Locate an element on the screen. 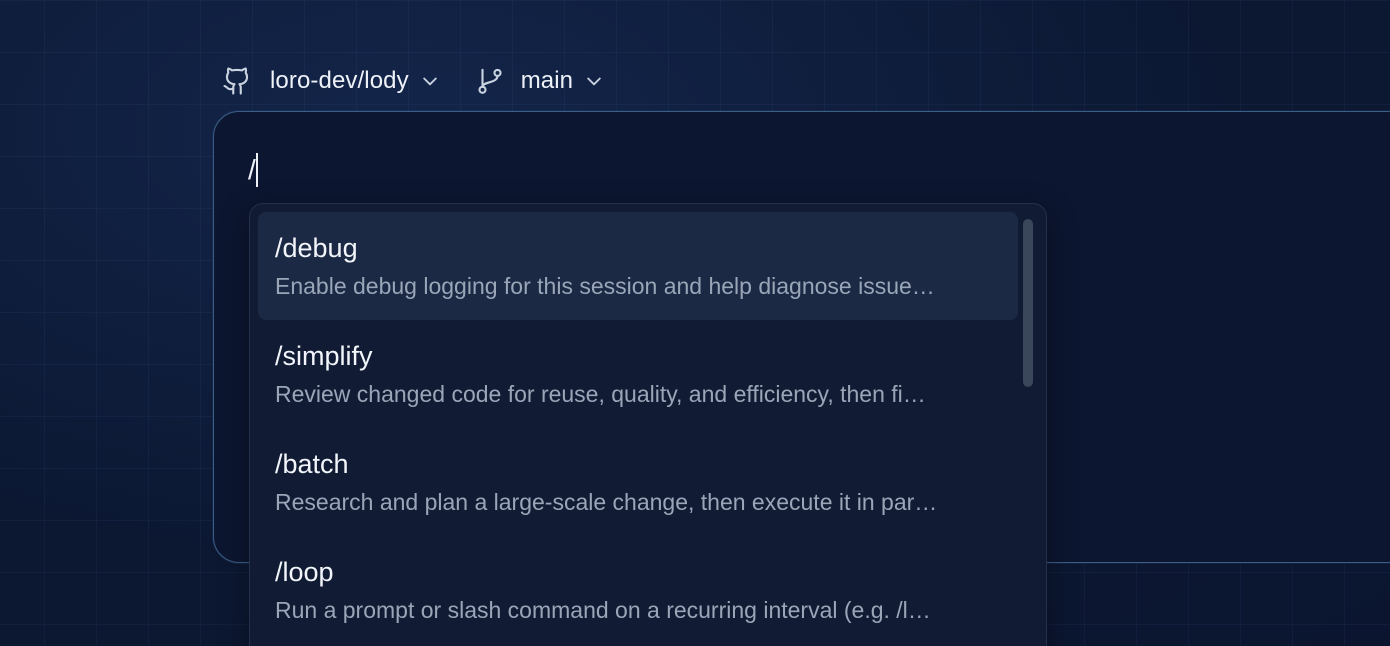 This screenshot has height=646, width=1390. prompt-input-value: / is located at coordinates (252, 169).